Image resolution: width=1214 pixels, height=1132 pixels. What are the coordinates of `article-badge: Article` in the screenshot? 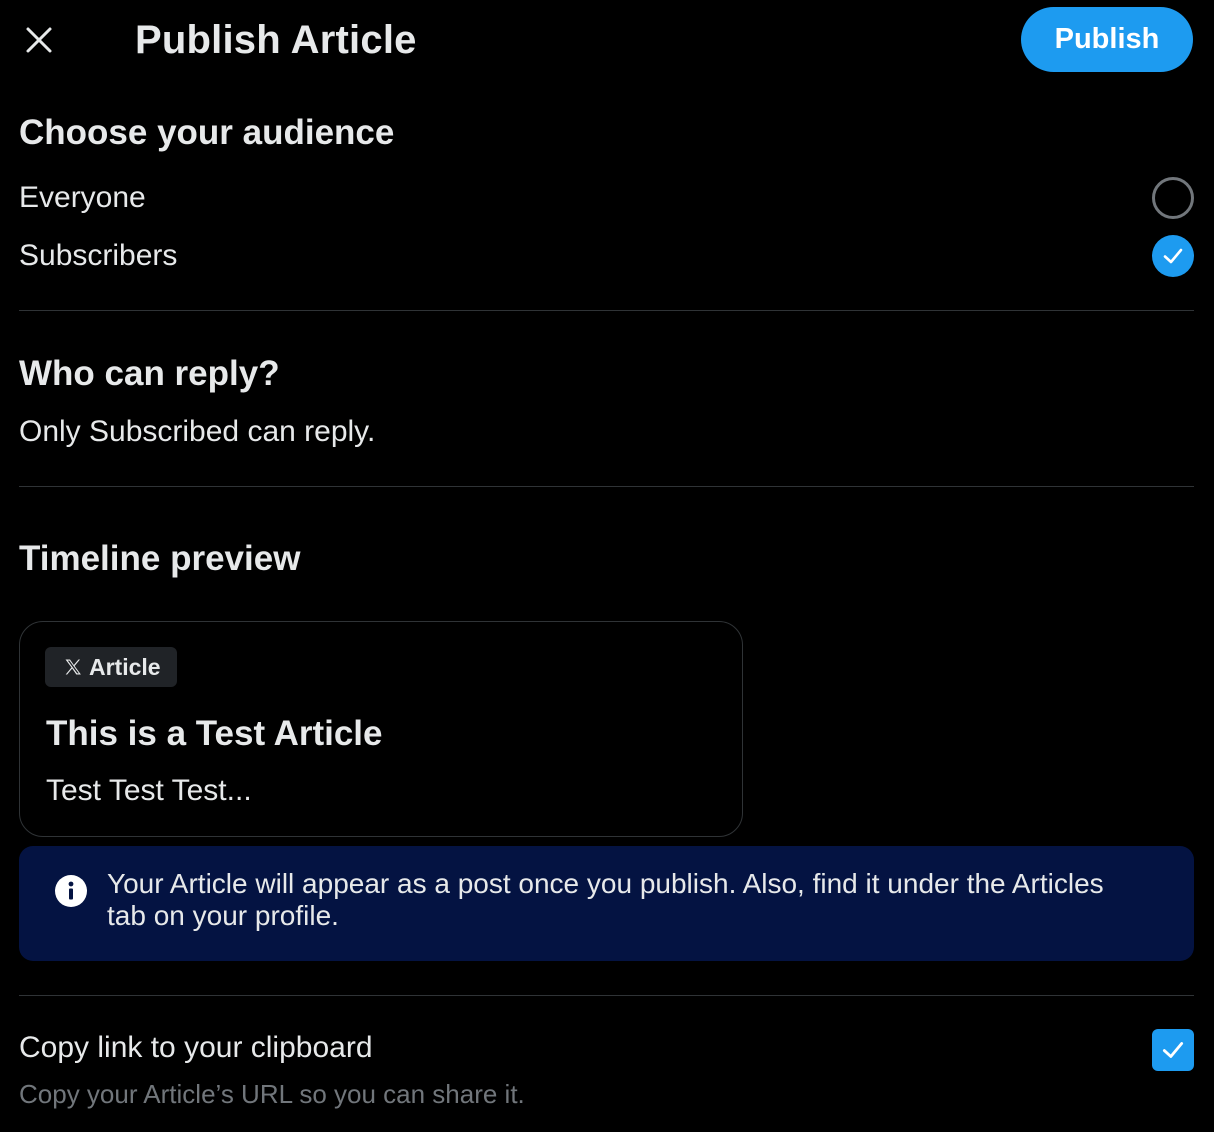 It's located at (111, 667).